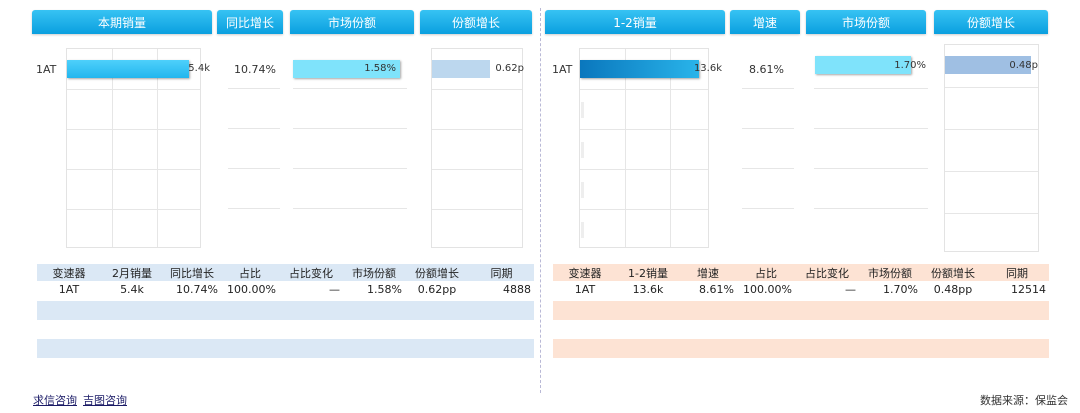 Image resolution: width=1080 pixels, height=413 pixels. What do you see at coordinates (1028, 289) in the screenshot?
I see `table-cell: 12514` at bounding box center [1028, 289].